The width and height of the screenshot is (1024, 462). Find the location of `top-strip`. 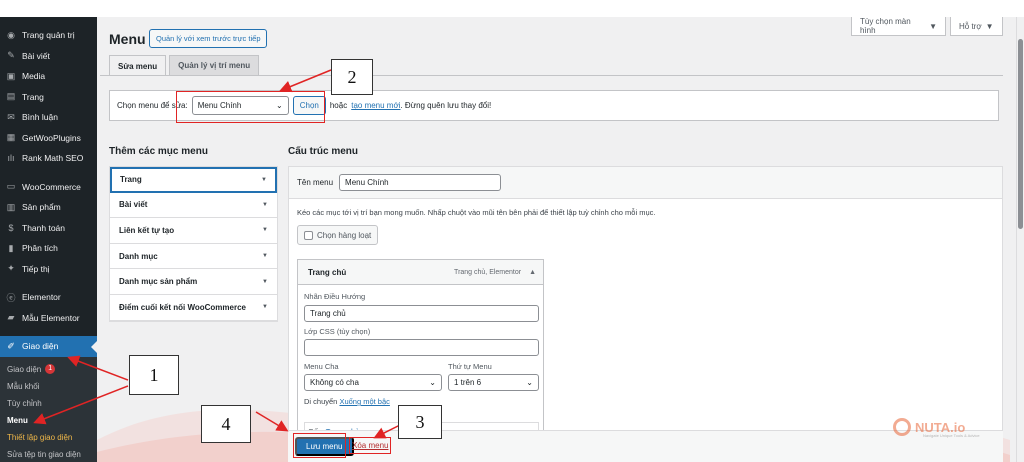

top-strip is located at coordinates (512, 8).